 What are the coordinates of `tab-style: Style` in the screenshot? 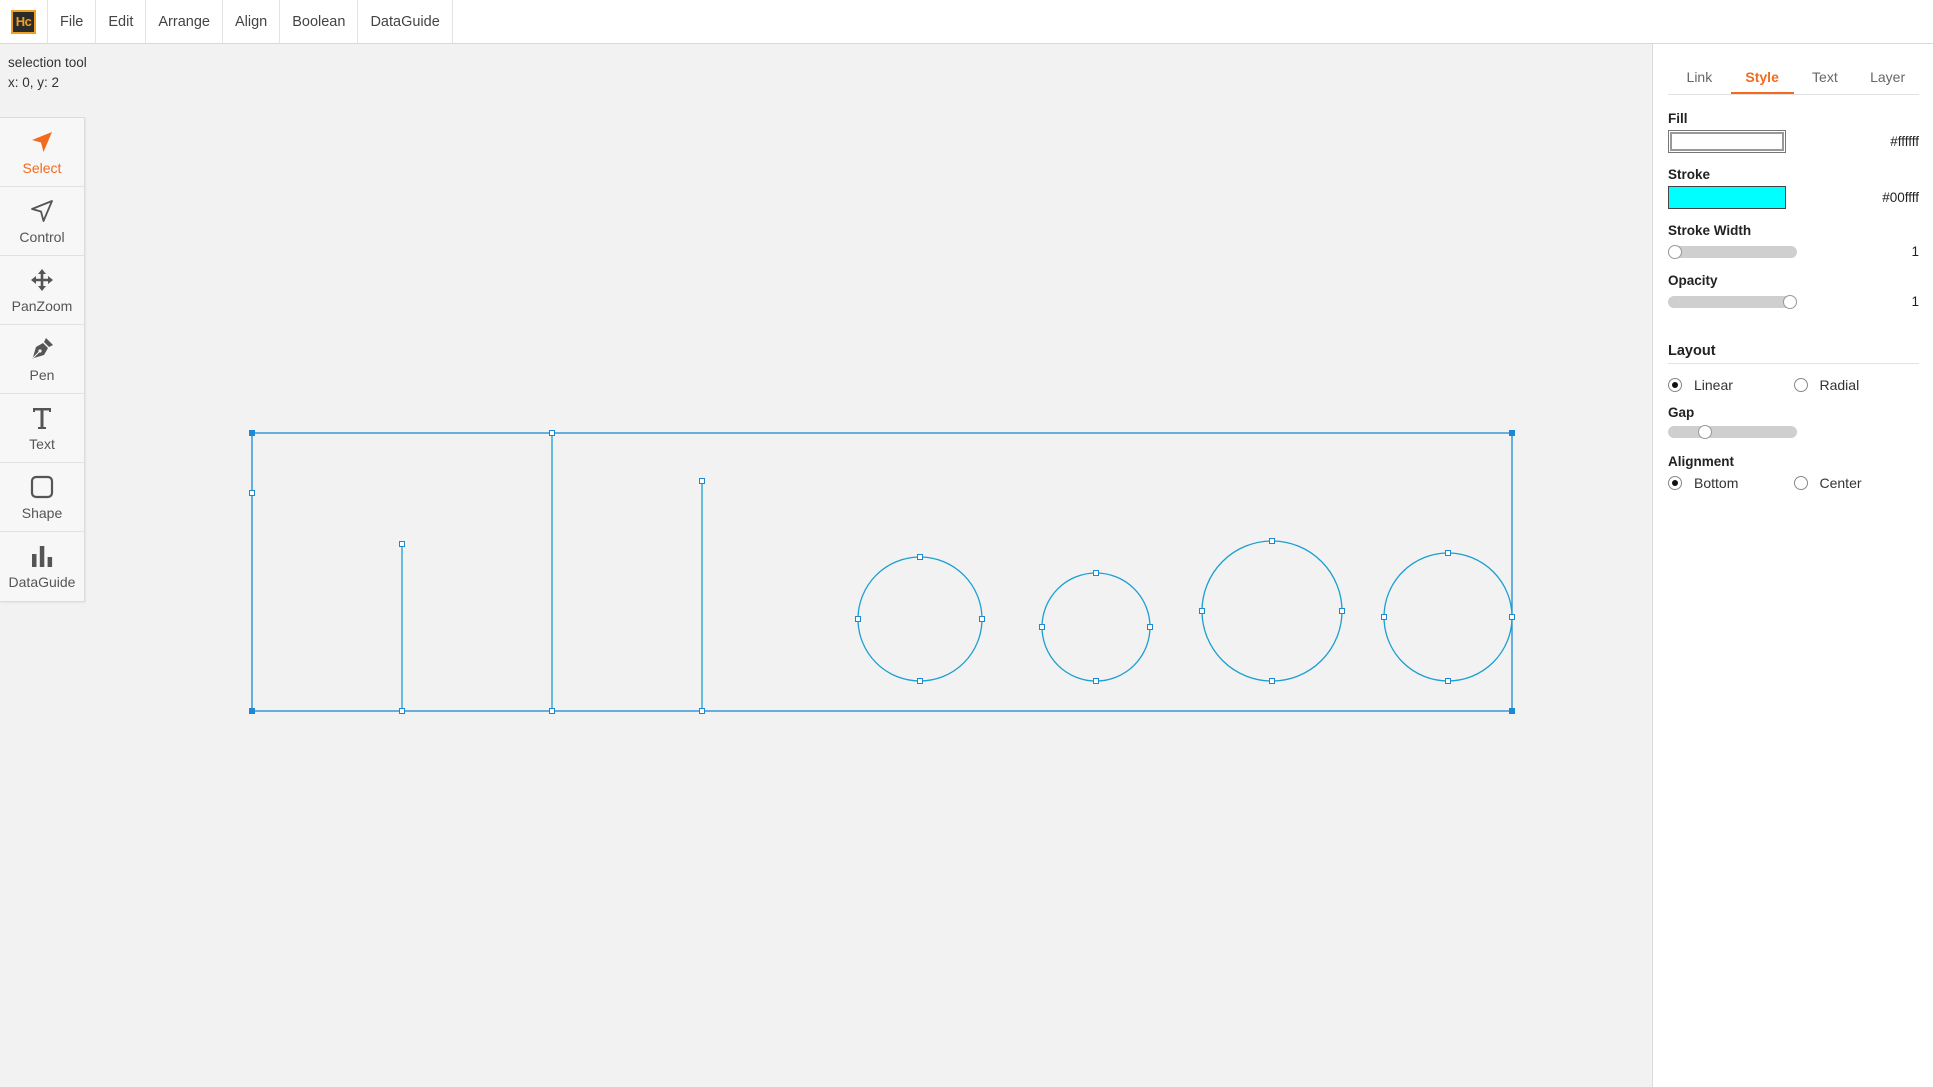 It's located at (1762, 77).